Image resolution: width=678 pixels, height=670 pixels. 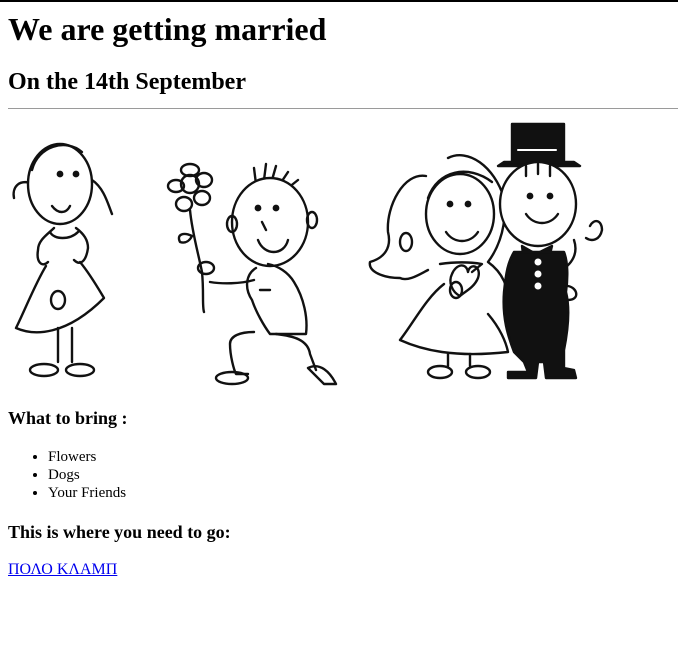 I want to click on location-heading: This is where you need to go:, so click(x=119, y=532).